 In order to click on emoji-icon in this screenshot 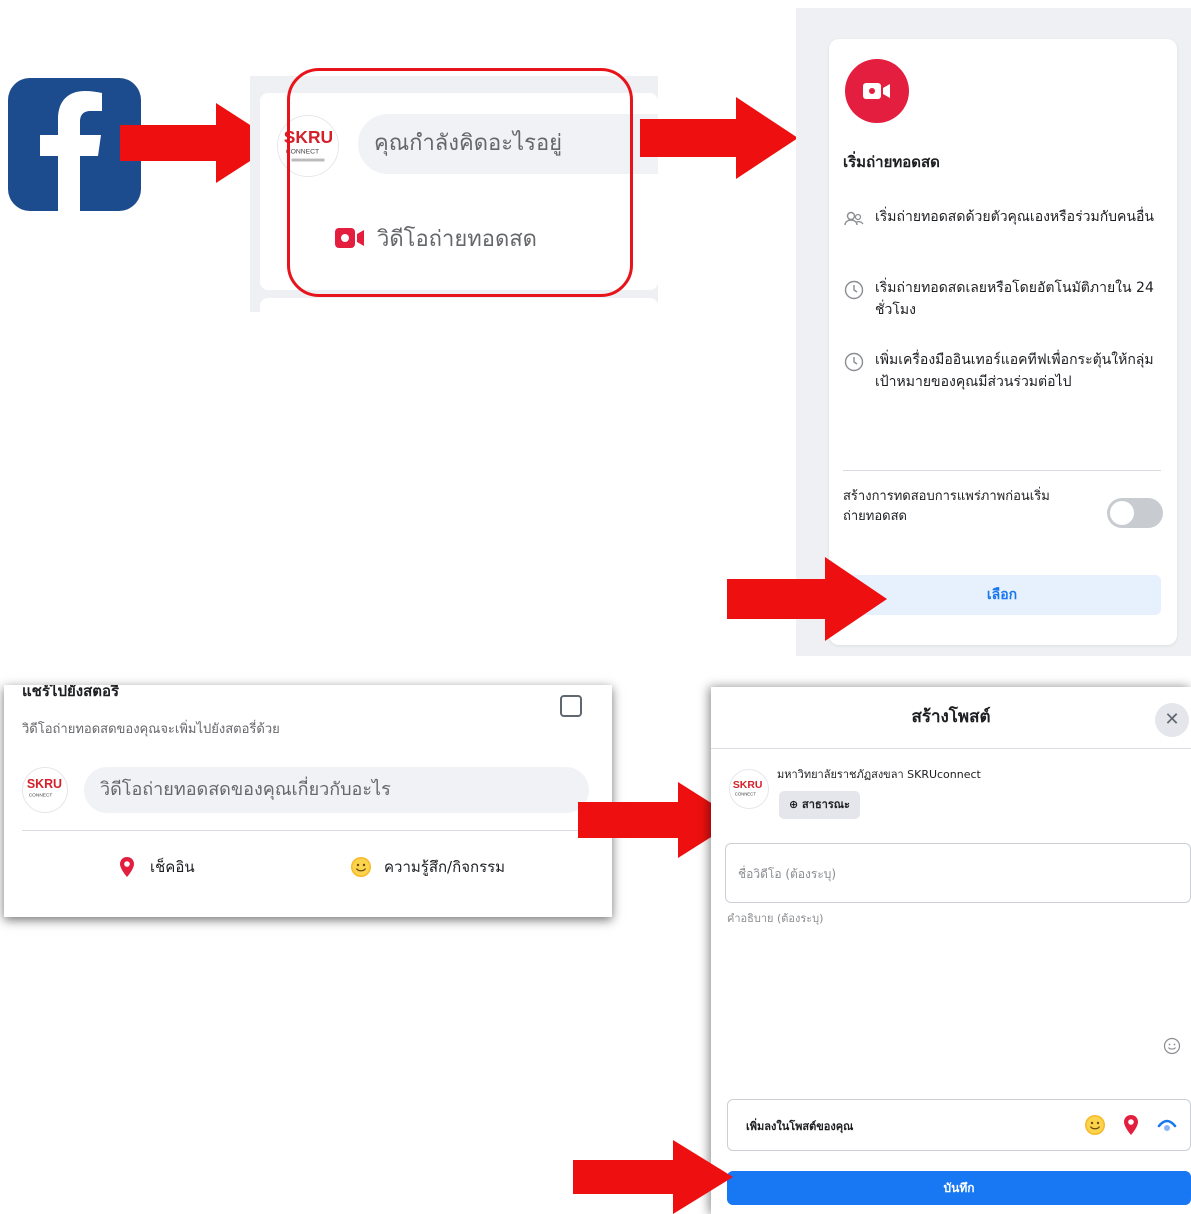, I will do `click(1172, 1046)`.